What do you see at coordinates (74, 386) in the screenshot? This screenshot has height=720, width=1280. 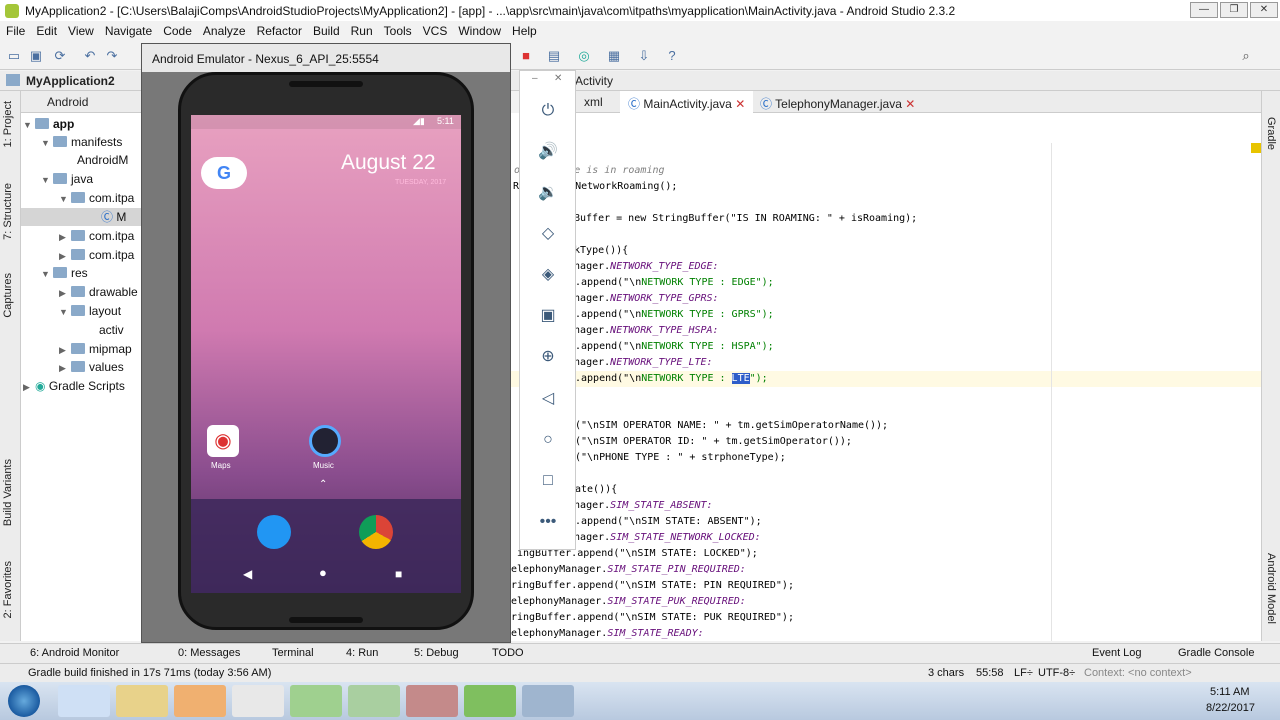 I see `tree-item-gradle-scripts: ▶ ◉ Gradle Scripts` at bounding box center [74, 386].